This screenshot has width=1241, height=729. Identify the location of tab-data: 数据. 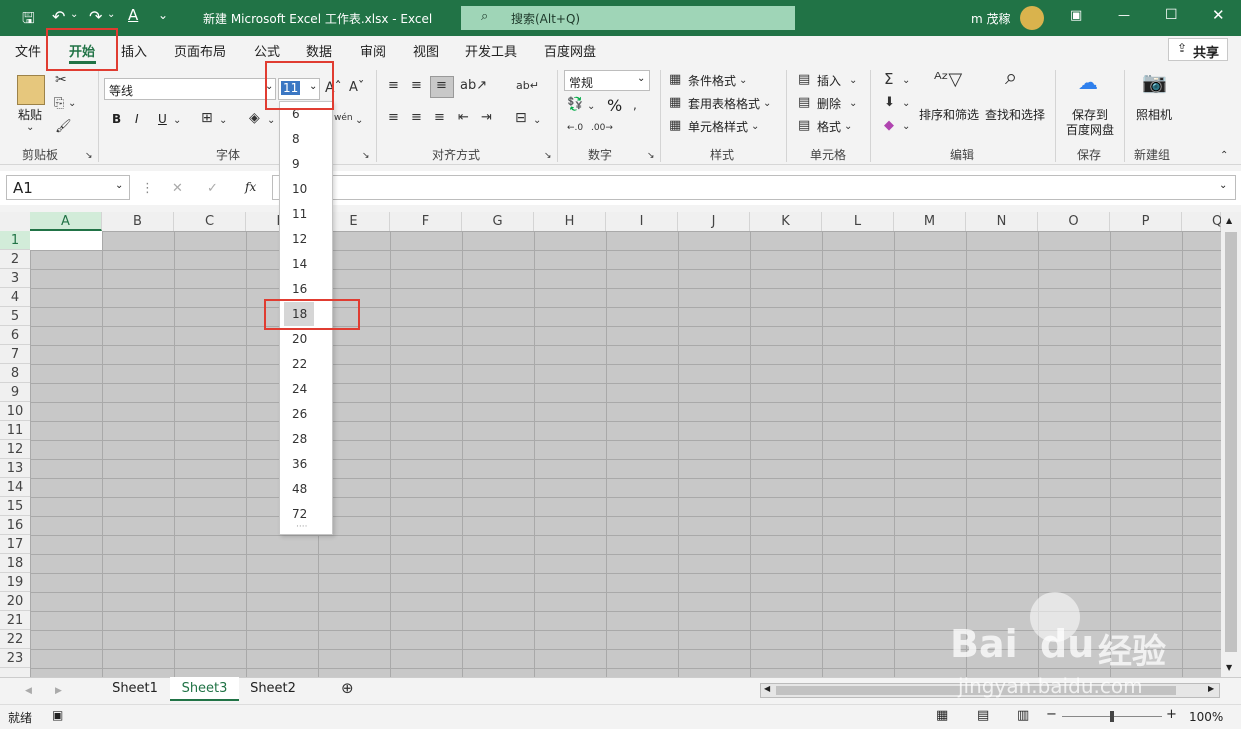
(319, 50).